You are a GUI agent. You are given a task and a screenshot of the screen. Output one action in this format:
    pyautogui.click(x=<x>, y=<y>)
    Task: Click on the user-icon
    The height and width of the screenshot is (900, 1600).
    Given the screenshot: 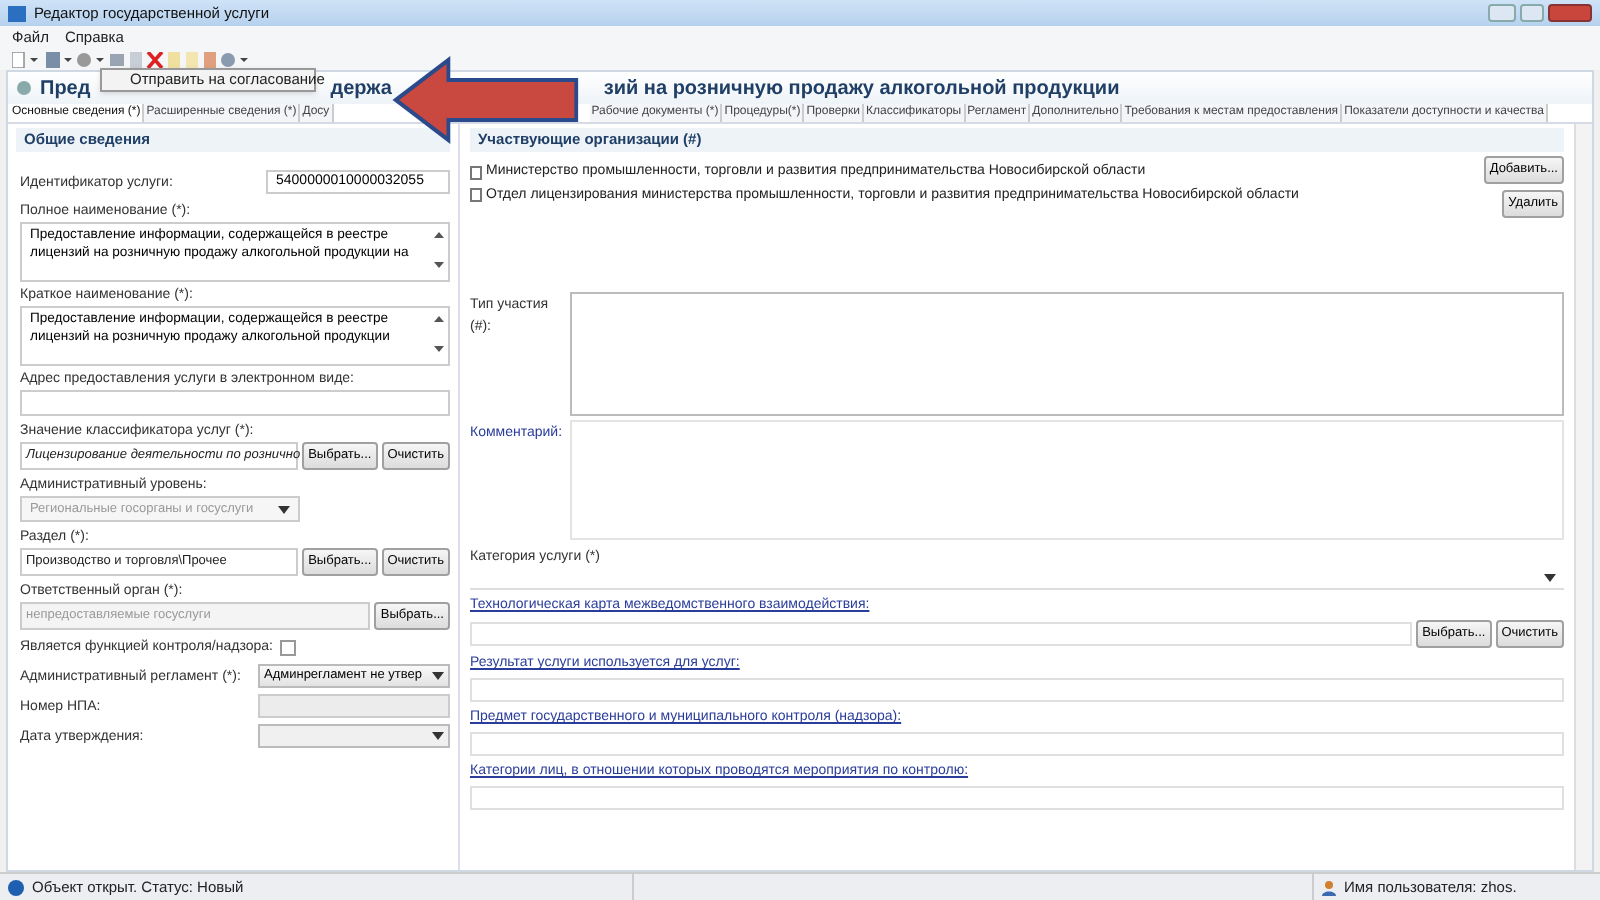 What is the action you would take?
    pyautogui.click(x=1329, y=887)
    